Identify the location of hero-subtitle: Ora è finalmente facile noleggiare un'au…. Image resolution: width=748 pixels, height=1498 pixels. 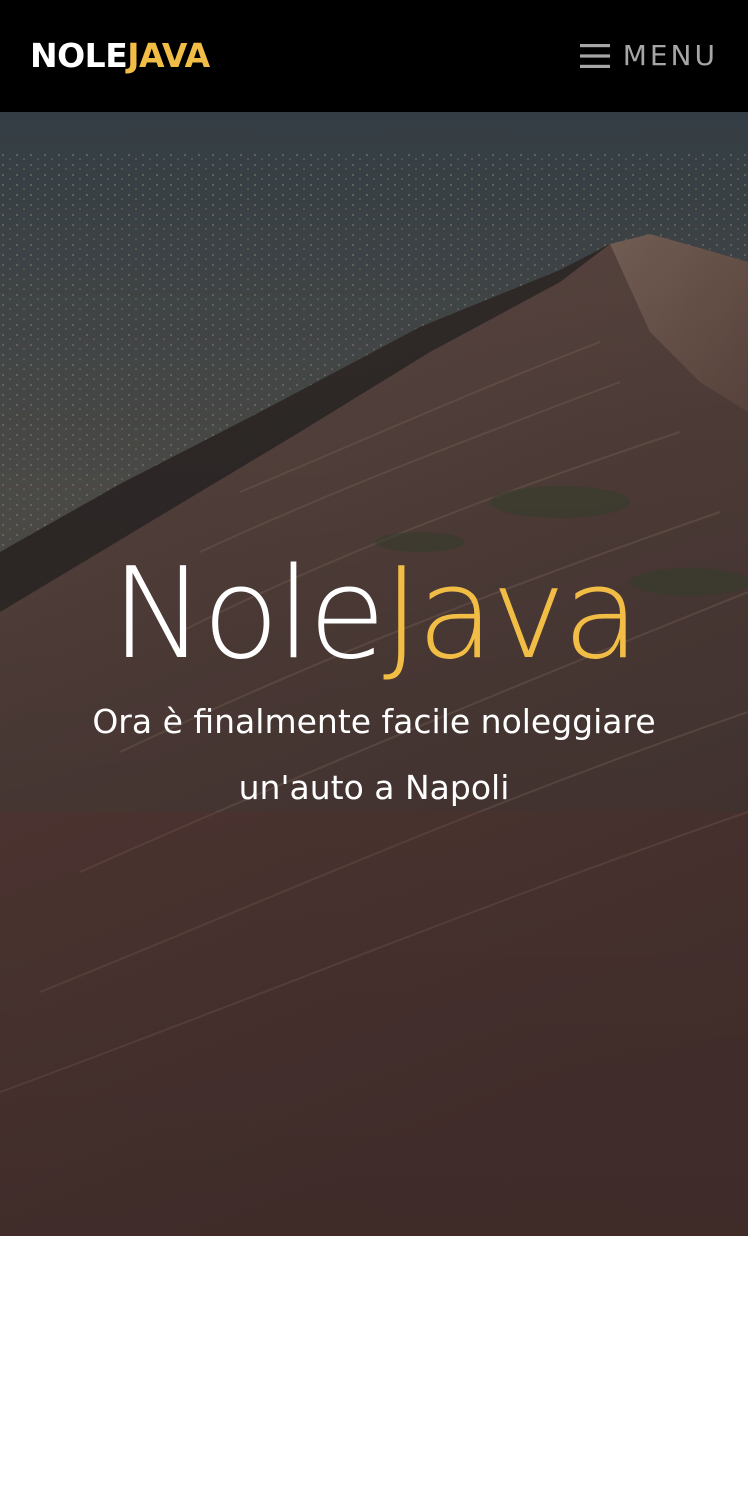
(374, 754).